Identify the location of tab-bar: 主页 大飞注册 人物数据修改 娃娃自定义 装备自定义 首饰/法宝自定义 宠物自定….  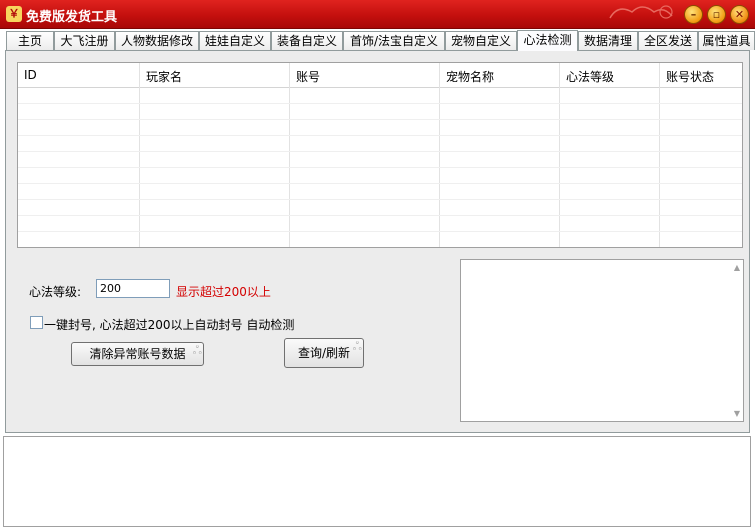
(380, 40).